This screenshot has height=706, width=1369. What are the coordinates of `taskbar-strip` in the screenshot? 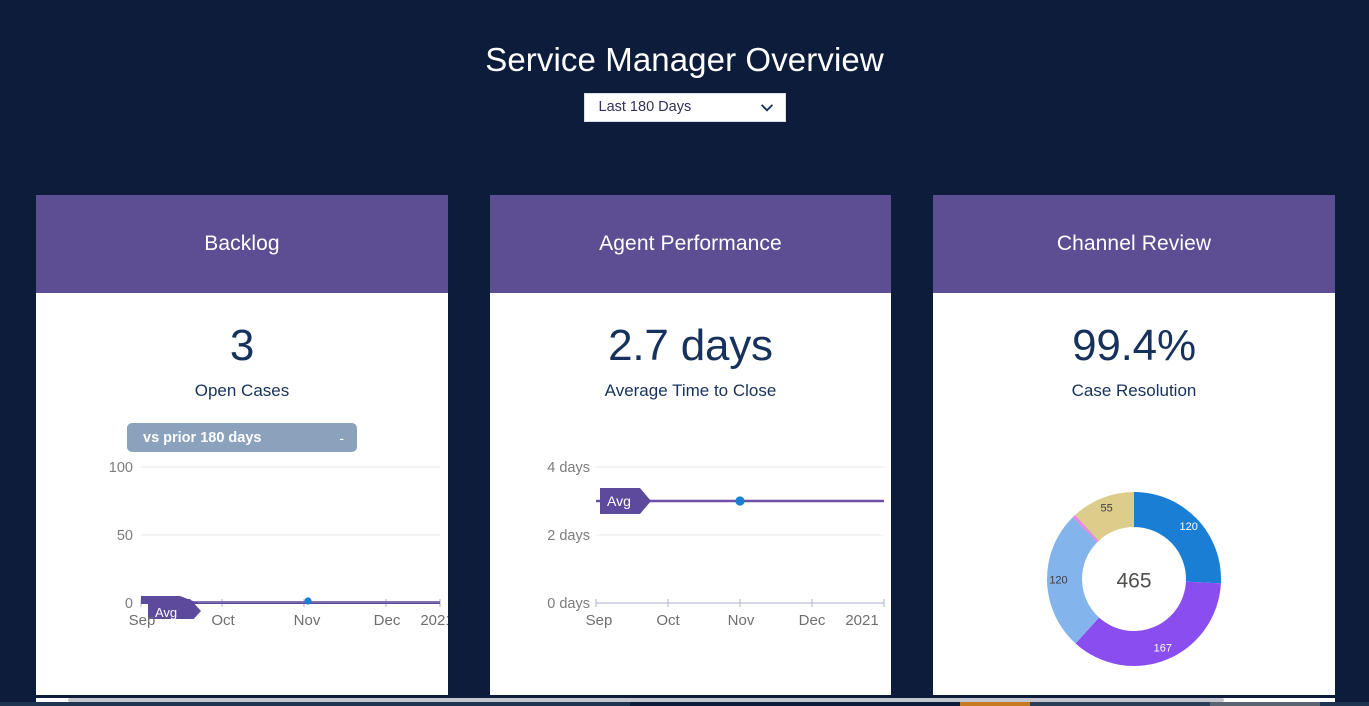 It's located at (684, 704).